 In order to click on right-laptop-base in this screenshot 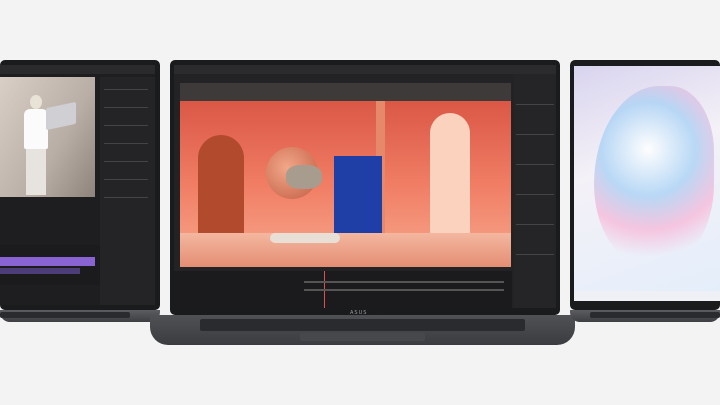, I will do `click(645, 316)`.